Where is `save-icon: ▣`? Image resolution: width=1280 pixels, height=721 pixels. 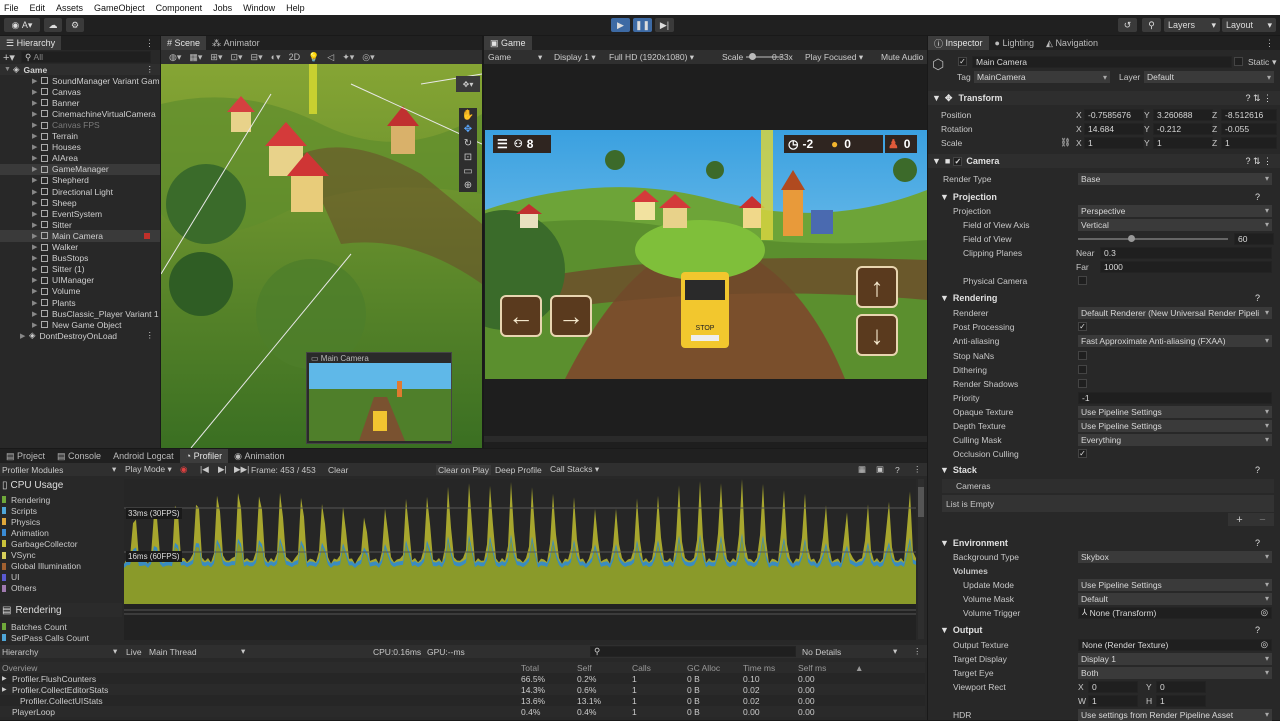 save-icon: ▣ is located at coordinates (880, 469).